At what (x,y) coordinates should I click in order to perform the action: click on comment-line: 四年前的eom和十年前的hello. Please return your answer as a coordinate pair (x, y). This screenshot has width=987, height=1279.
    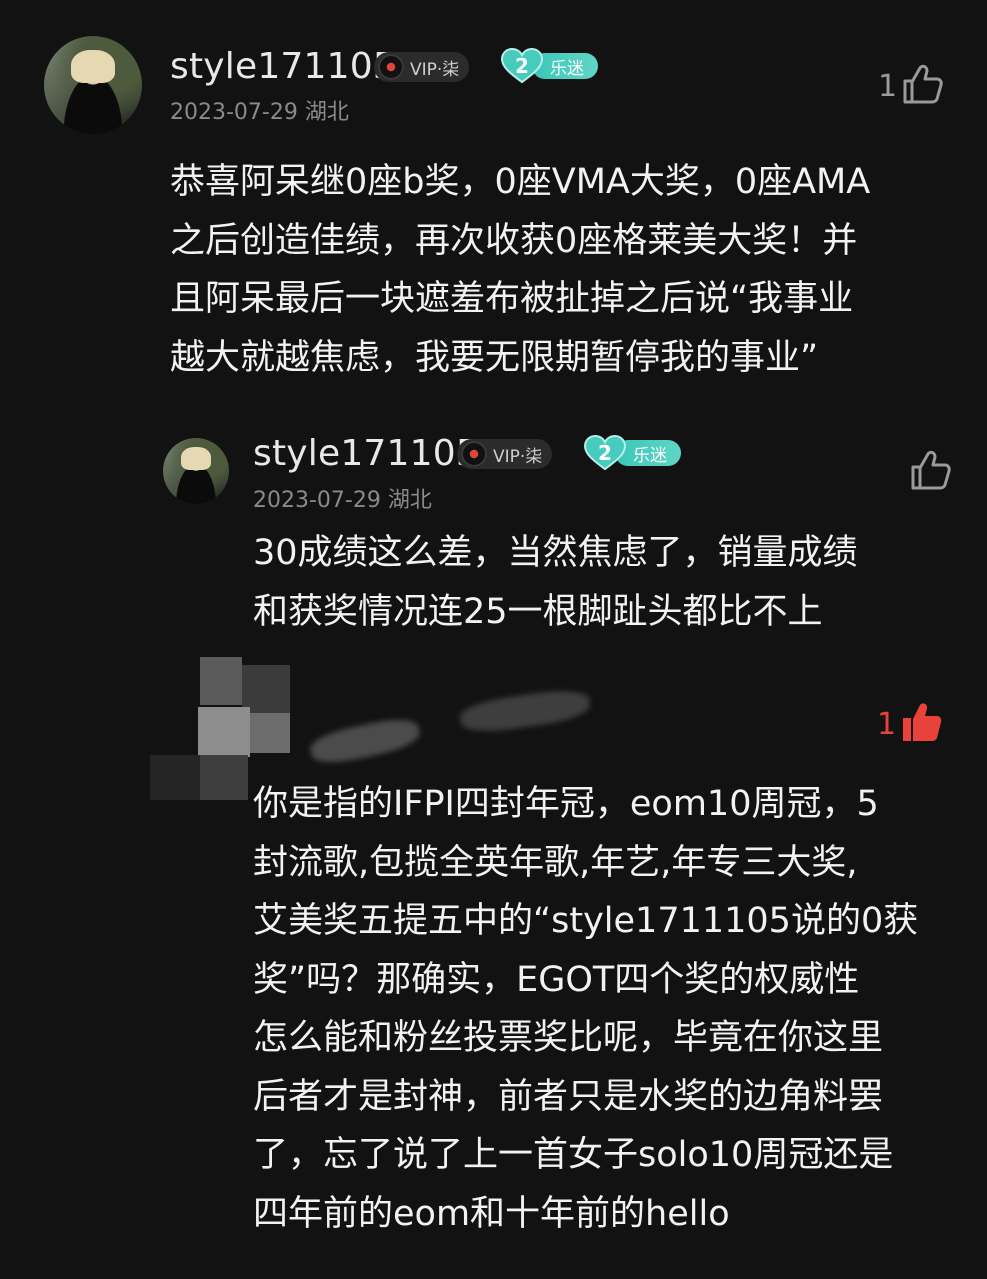
    Looking at the image, I should click on (491, 1213).